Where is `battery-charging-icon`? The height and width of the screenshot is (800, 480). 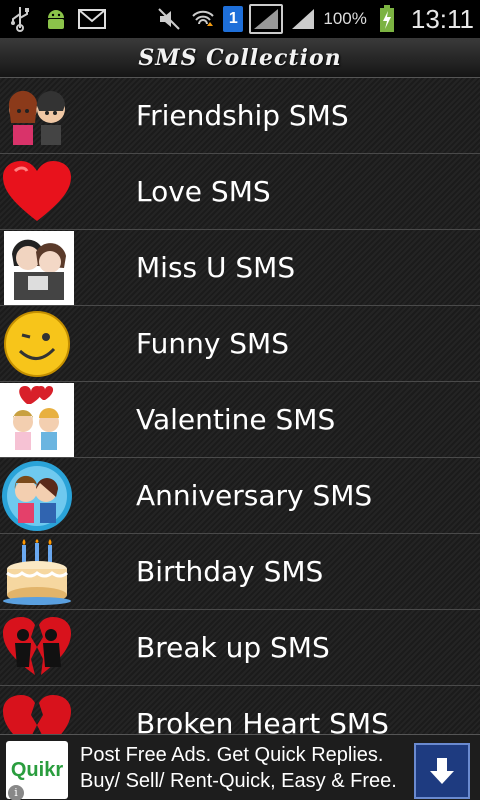 battery-charging-icon is located at coordinates (387, 19).